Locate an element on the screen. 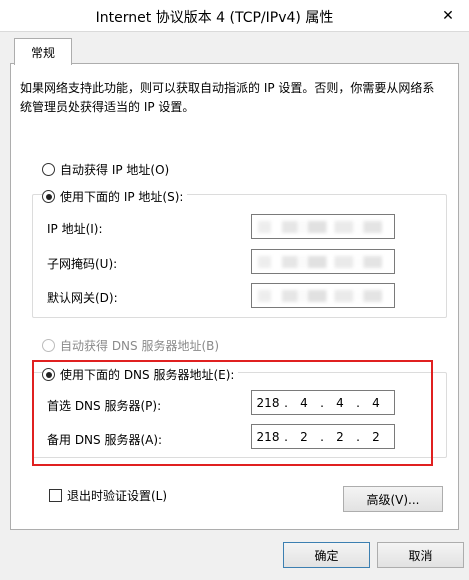 The height and width of the screenshot is (580, 469). tab-general: 常规 is located at coordinates (43, 51).